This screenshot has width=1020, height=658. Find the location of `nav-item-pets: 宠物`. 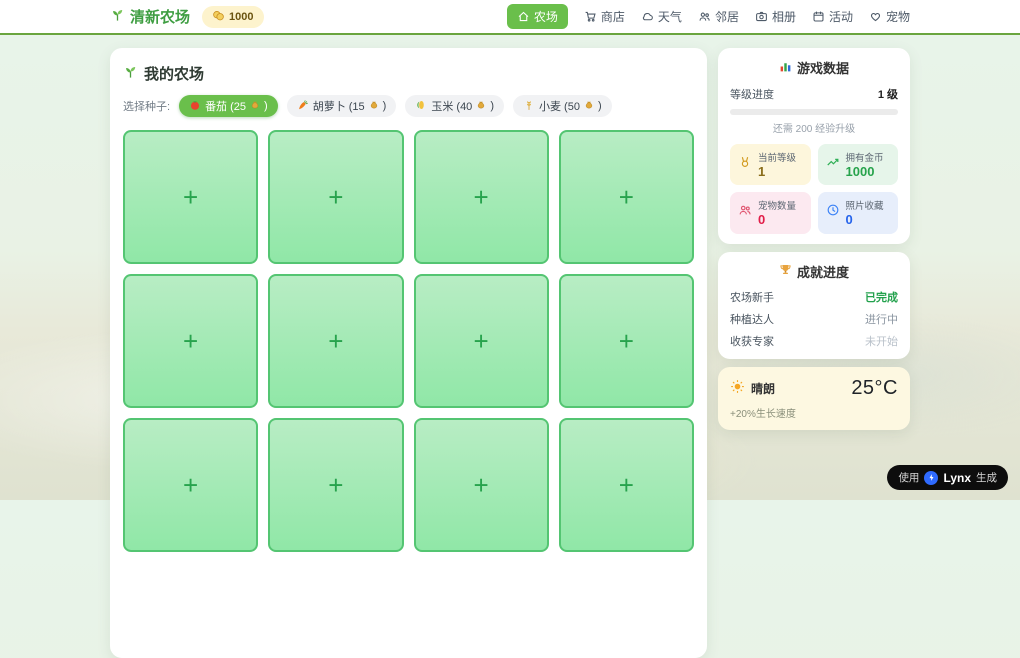

nav-item-pets: 宠物 is located at coordinates (889, 16).